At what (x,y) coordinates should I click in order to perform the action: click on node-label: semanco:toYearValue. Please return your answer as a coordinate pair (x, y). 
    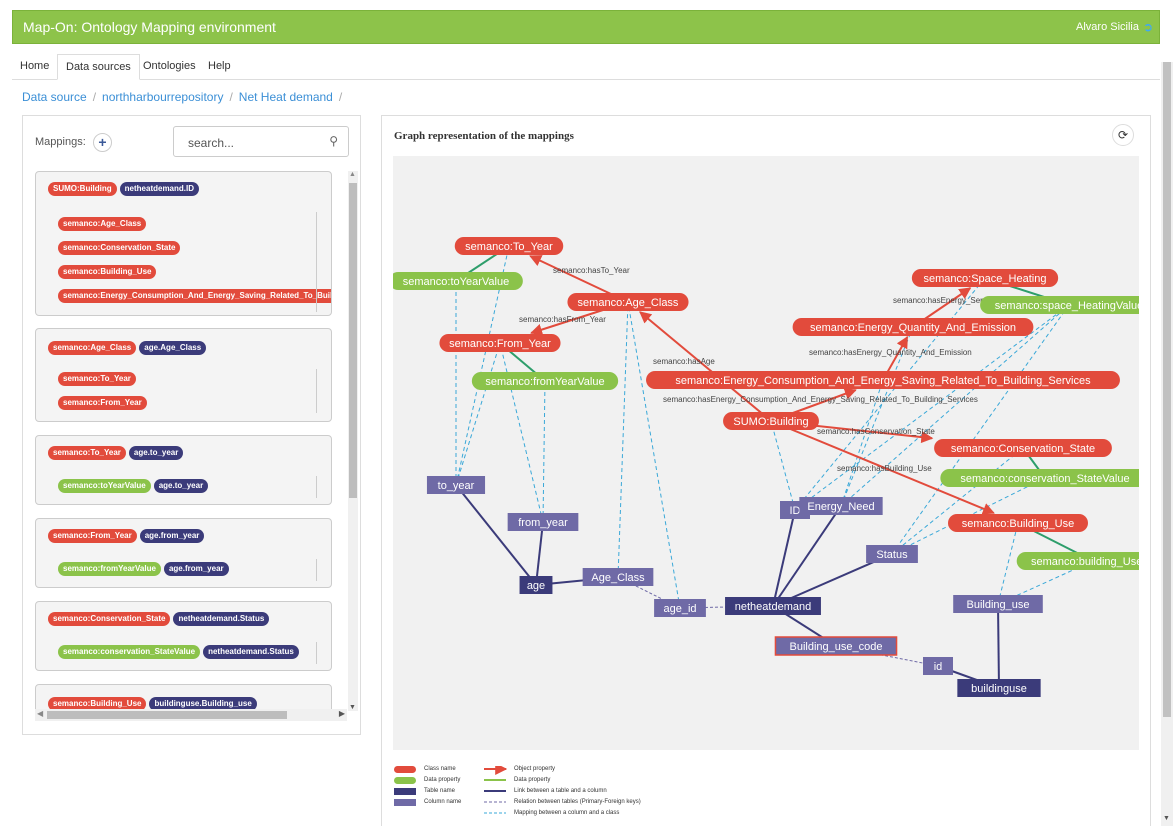
    Looking at the image, I should click on (456, 282).